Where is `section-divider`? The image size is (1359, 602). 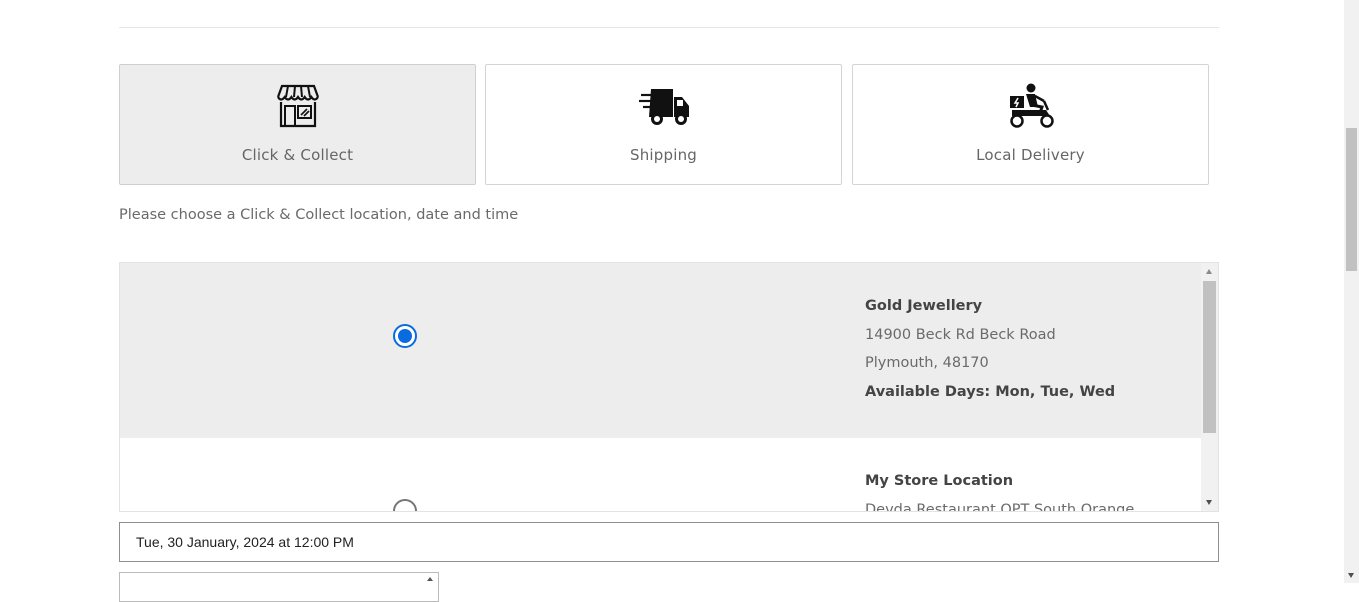
section-divider is located at coordinates (669, 27).